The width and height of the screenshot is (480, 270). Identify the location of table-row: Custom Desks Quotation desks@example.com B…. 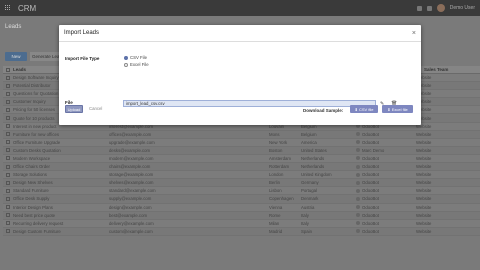
(241, 150).